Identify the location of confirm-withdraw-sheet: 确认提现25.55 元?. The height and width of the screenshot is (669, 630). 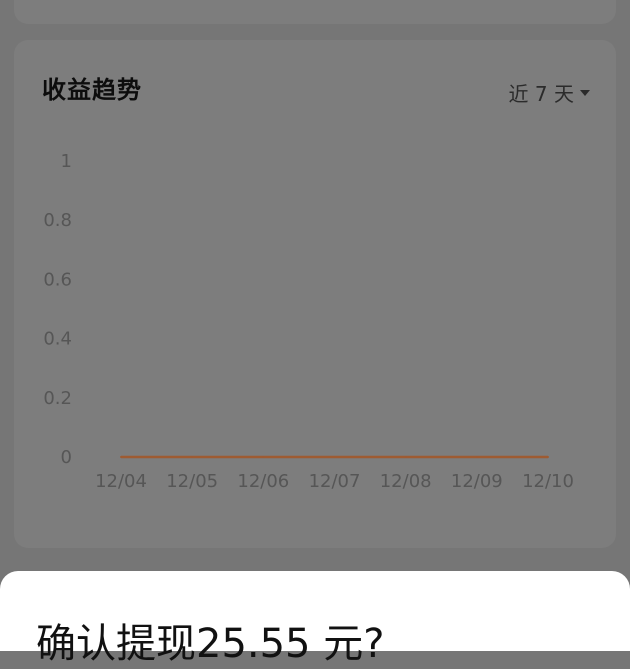
(315, 619).